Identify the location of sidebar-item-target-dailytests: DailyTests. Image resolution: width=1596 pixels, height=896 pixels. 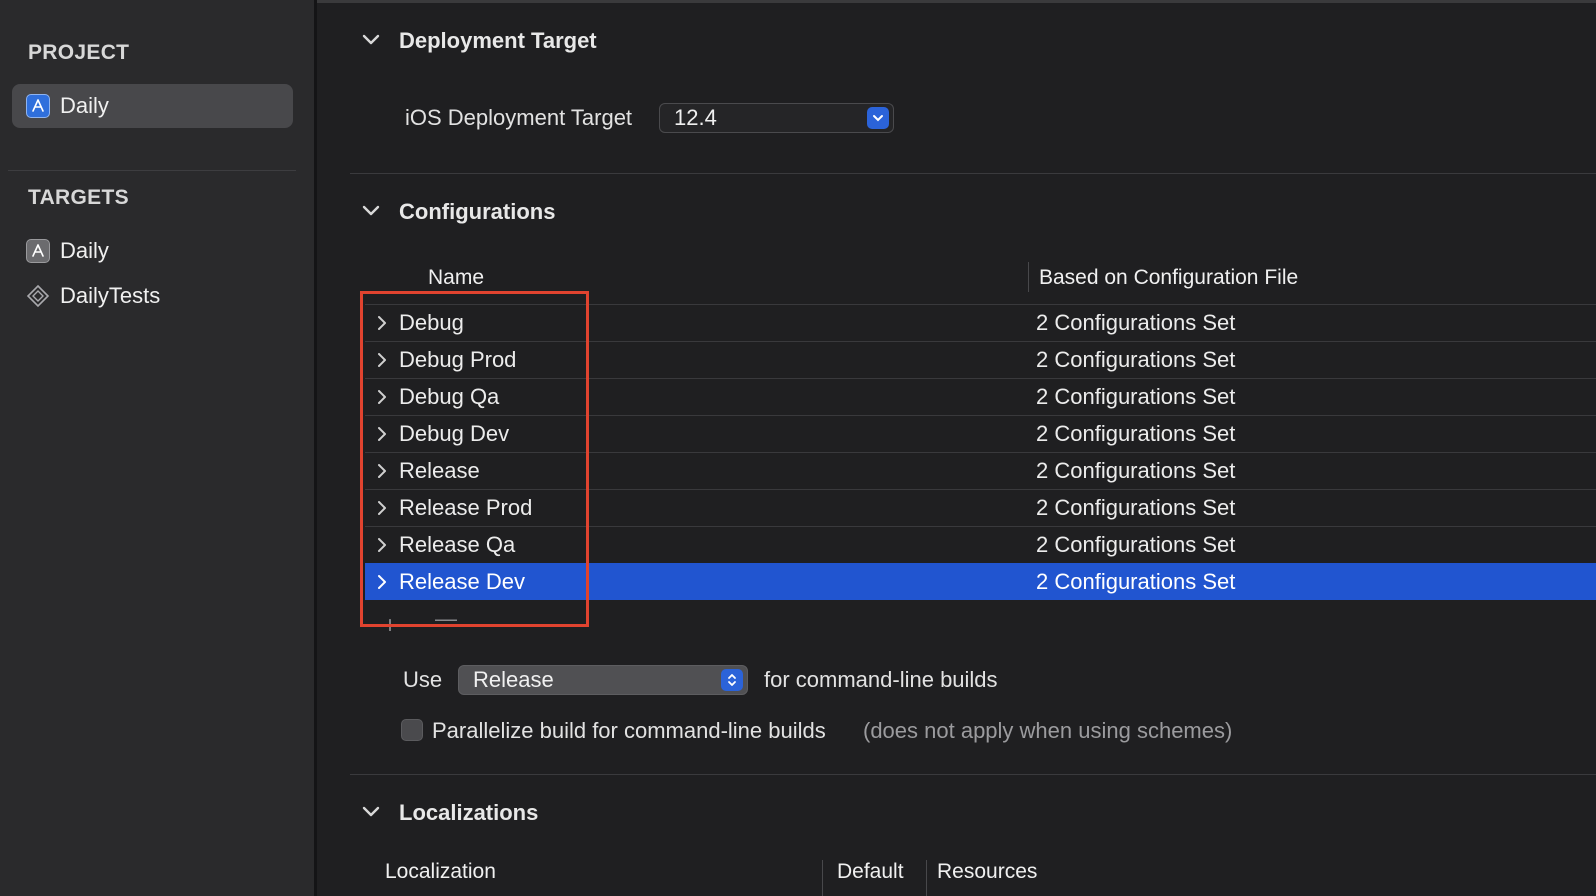
(152, 296).